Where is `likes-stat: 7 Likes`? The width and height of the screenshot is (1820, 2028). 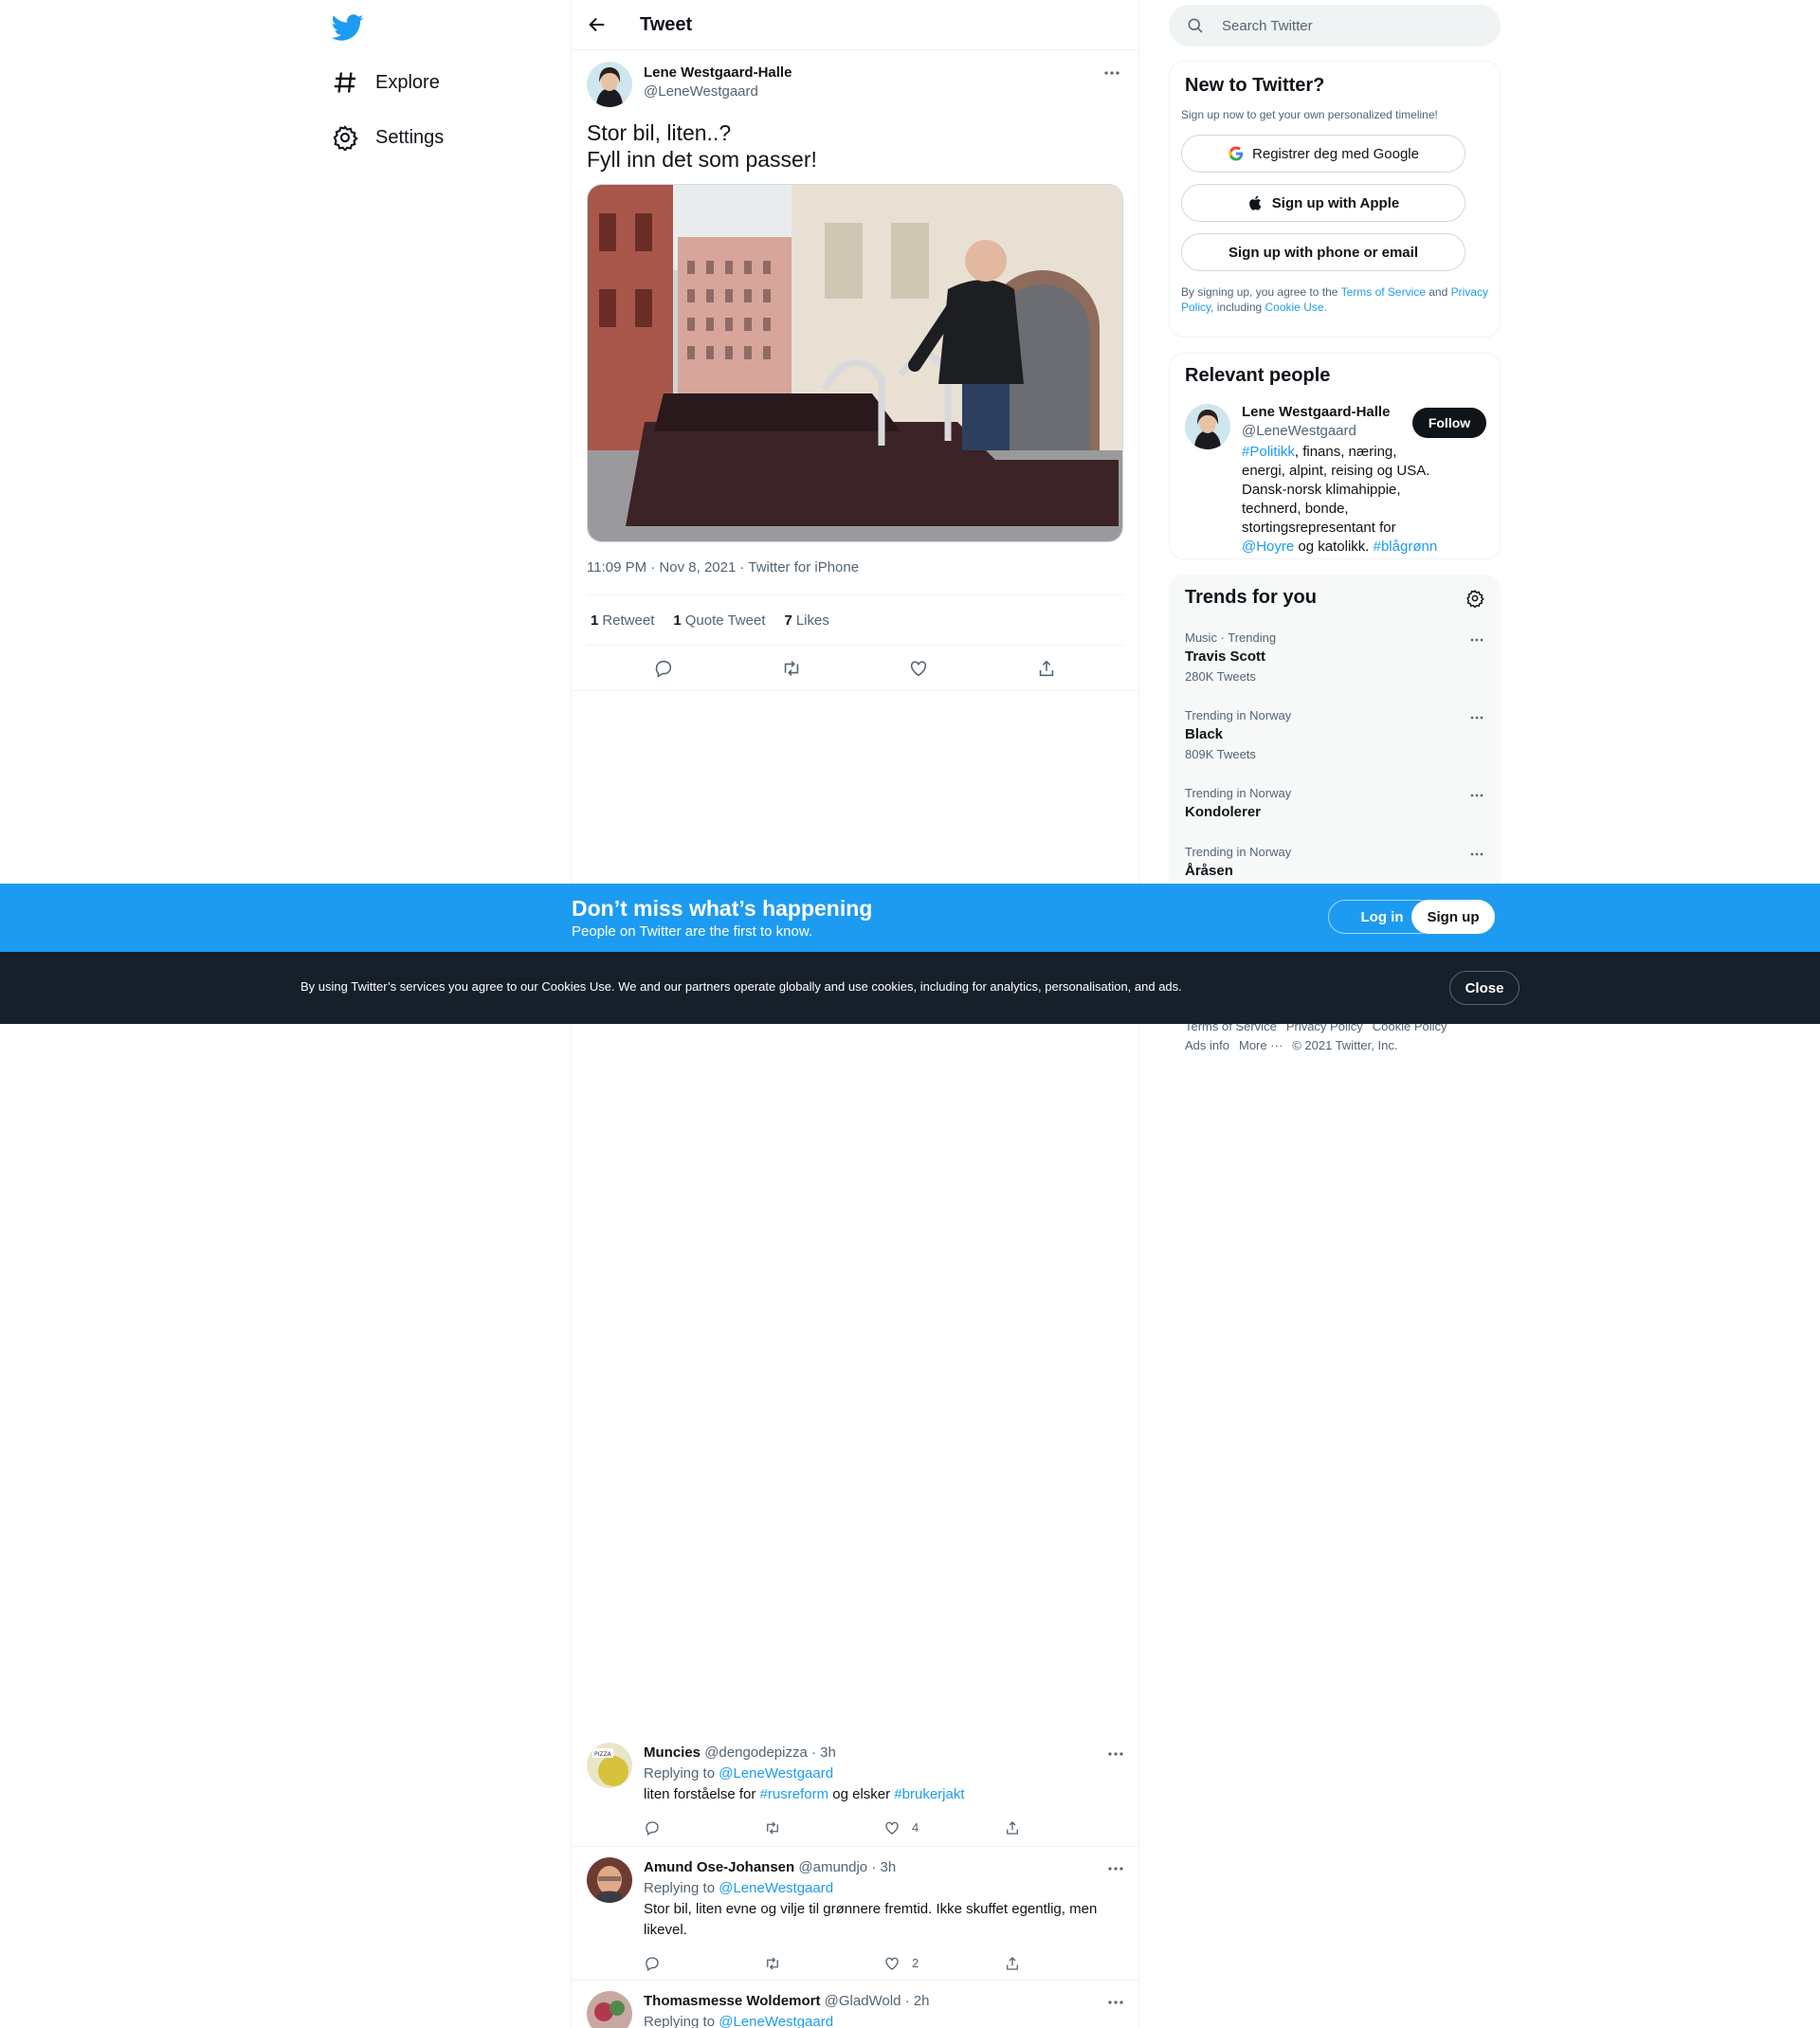 likes-stat: 7 Likes is located at coordinates (807, 620).